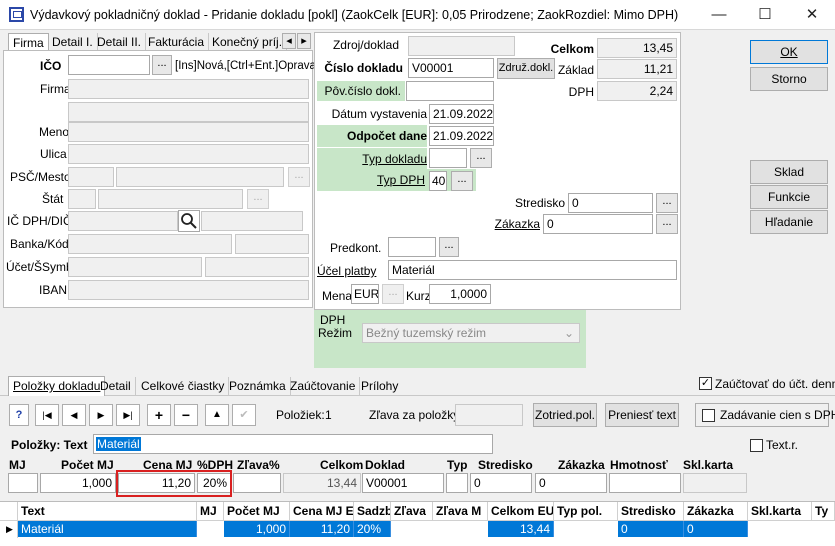 The height and width of the screenshot is (546, 835). What do you see at coordinates (403, 483) in the screenshot?
I see `edit-doklad-input: V00001` at bounding box center [403, 483].